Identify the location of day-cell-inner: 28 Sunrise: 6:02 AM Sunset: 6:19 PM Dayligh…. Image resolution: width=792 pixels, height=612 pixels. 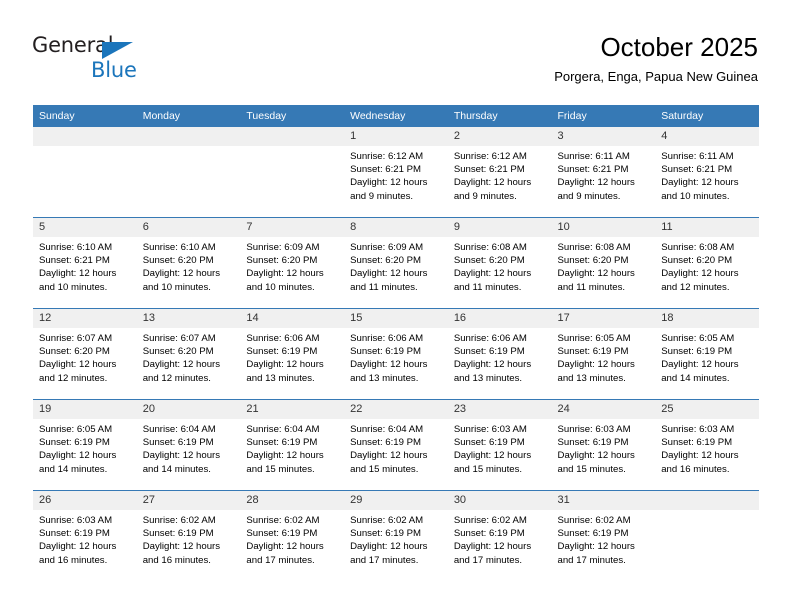
(292, 536).